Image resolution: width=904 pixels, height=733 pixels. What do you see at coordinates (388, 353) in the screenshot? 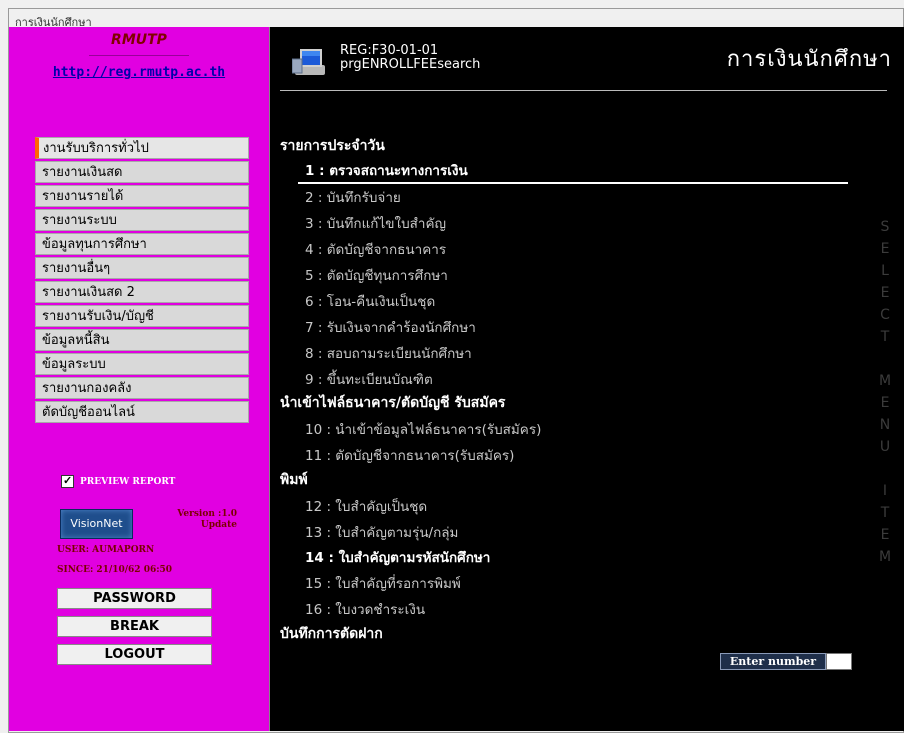
I see `menu-item-8: 8 : สอบถามระเบียนนักศึกษา` at bounding box center [388, 353].